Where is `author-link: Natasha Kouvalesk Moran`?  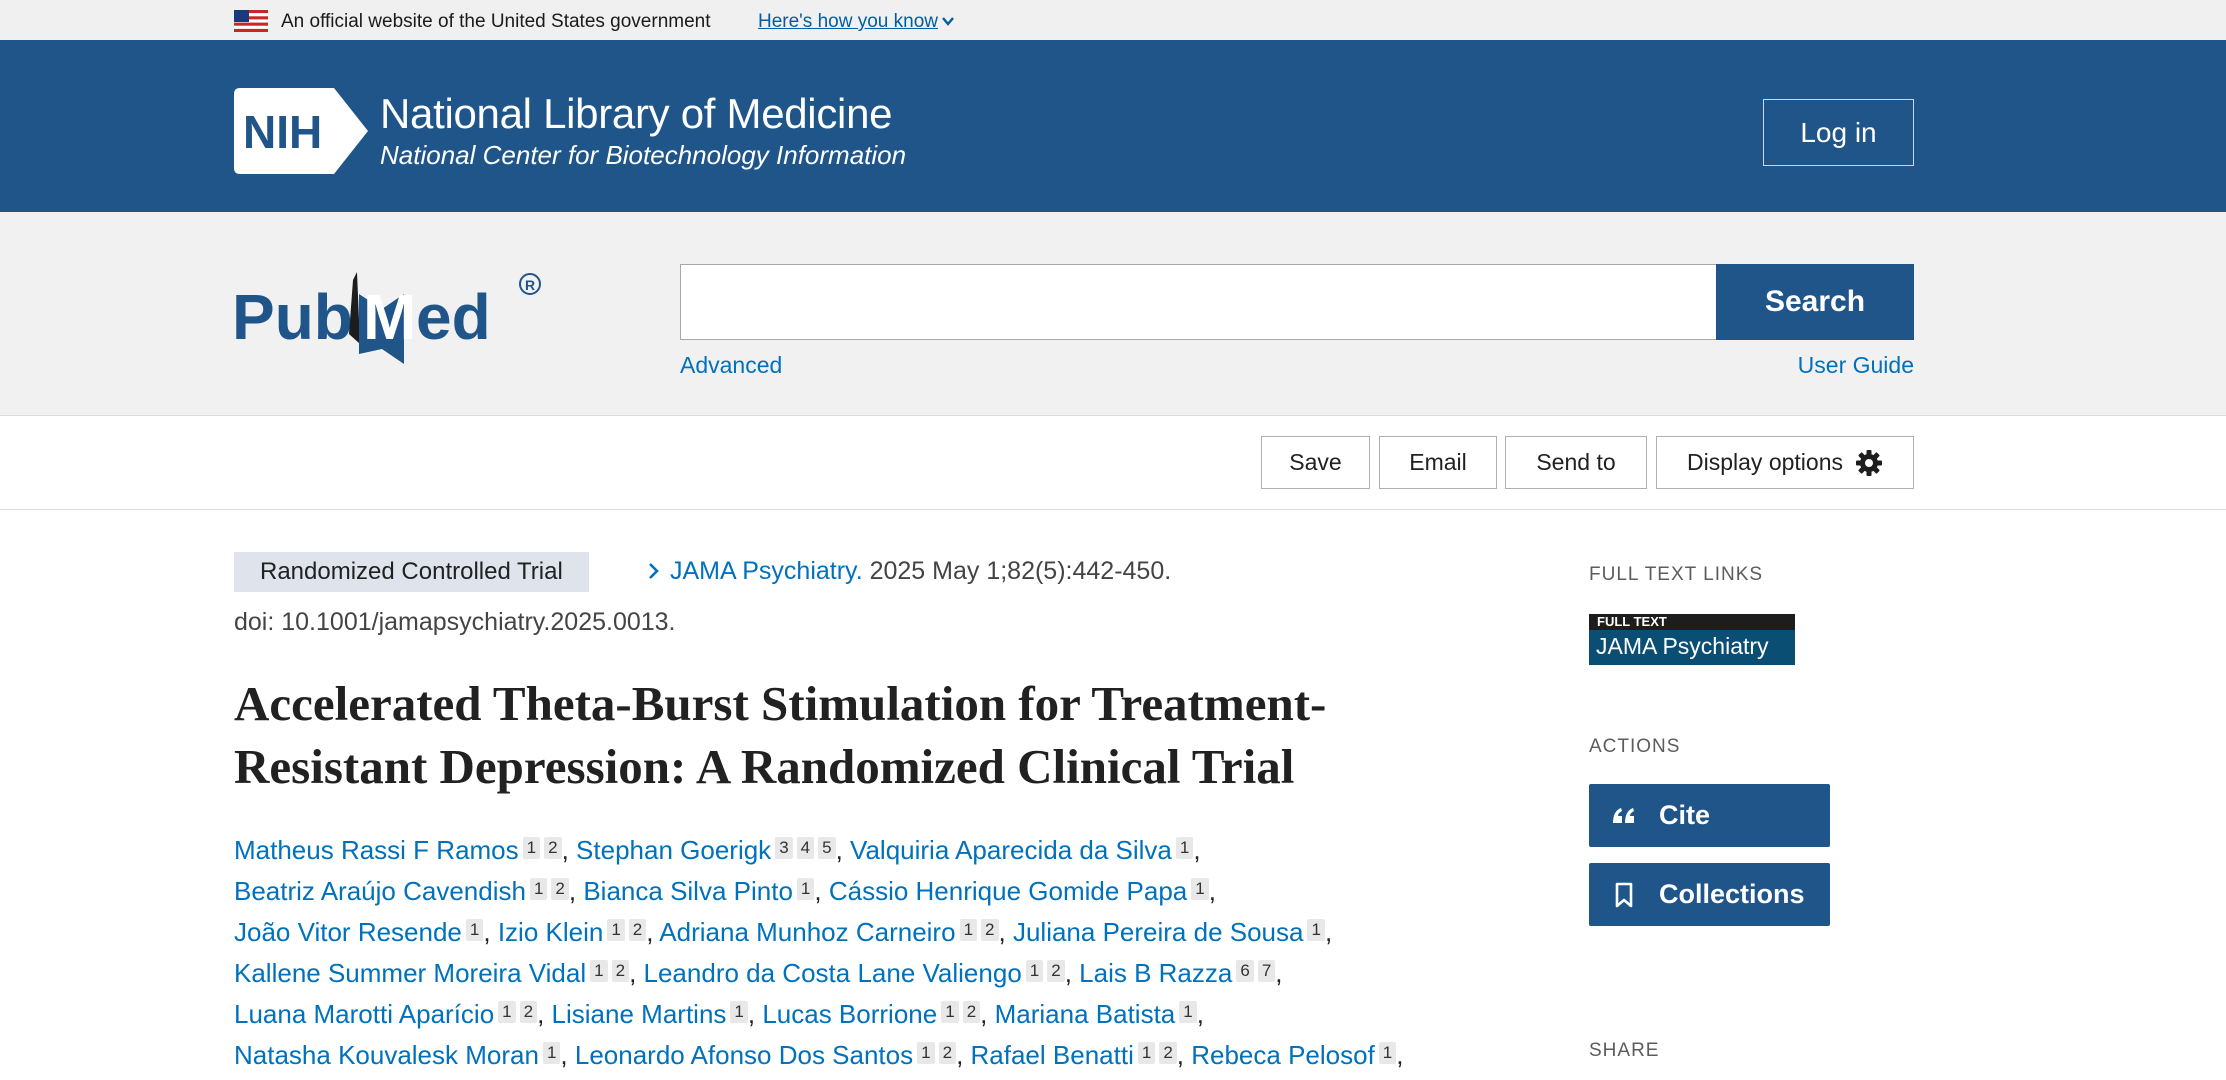
author-link: Natasha Kouvalesk Moran is located at coordinates (386, 1055).